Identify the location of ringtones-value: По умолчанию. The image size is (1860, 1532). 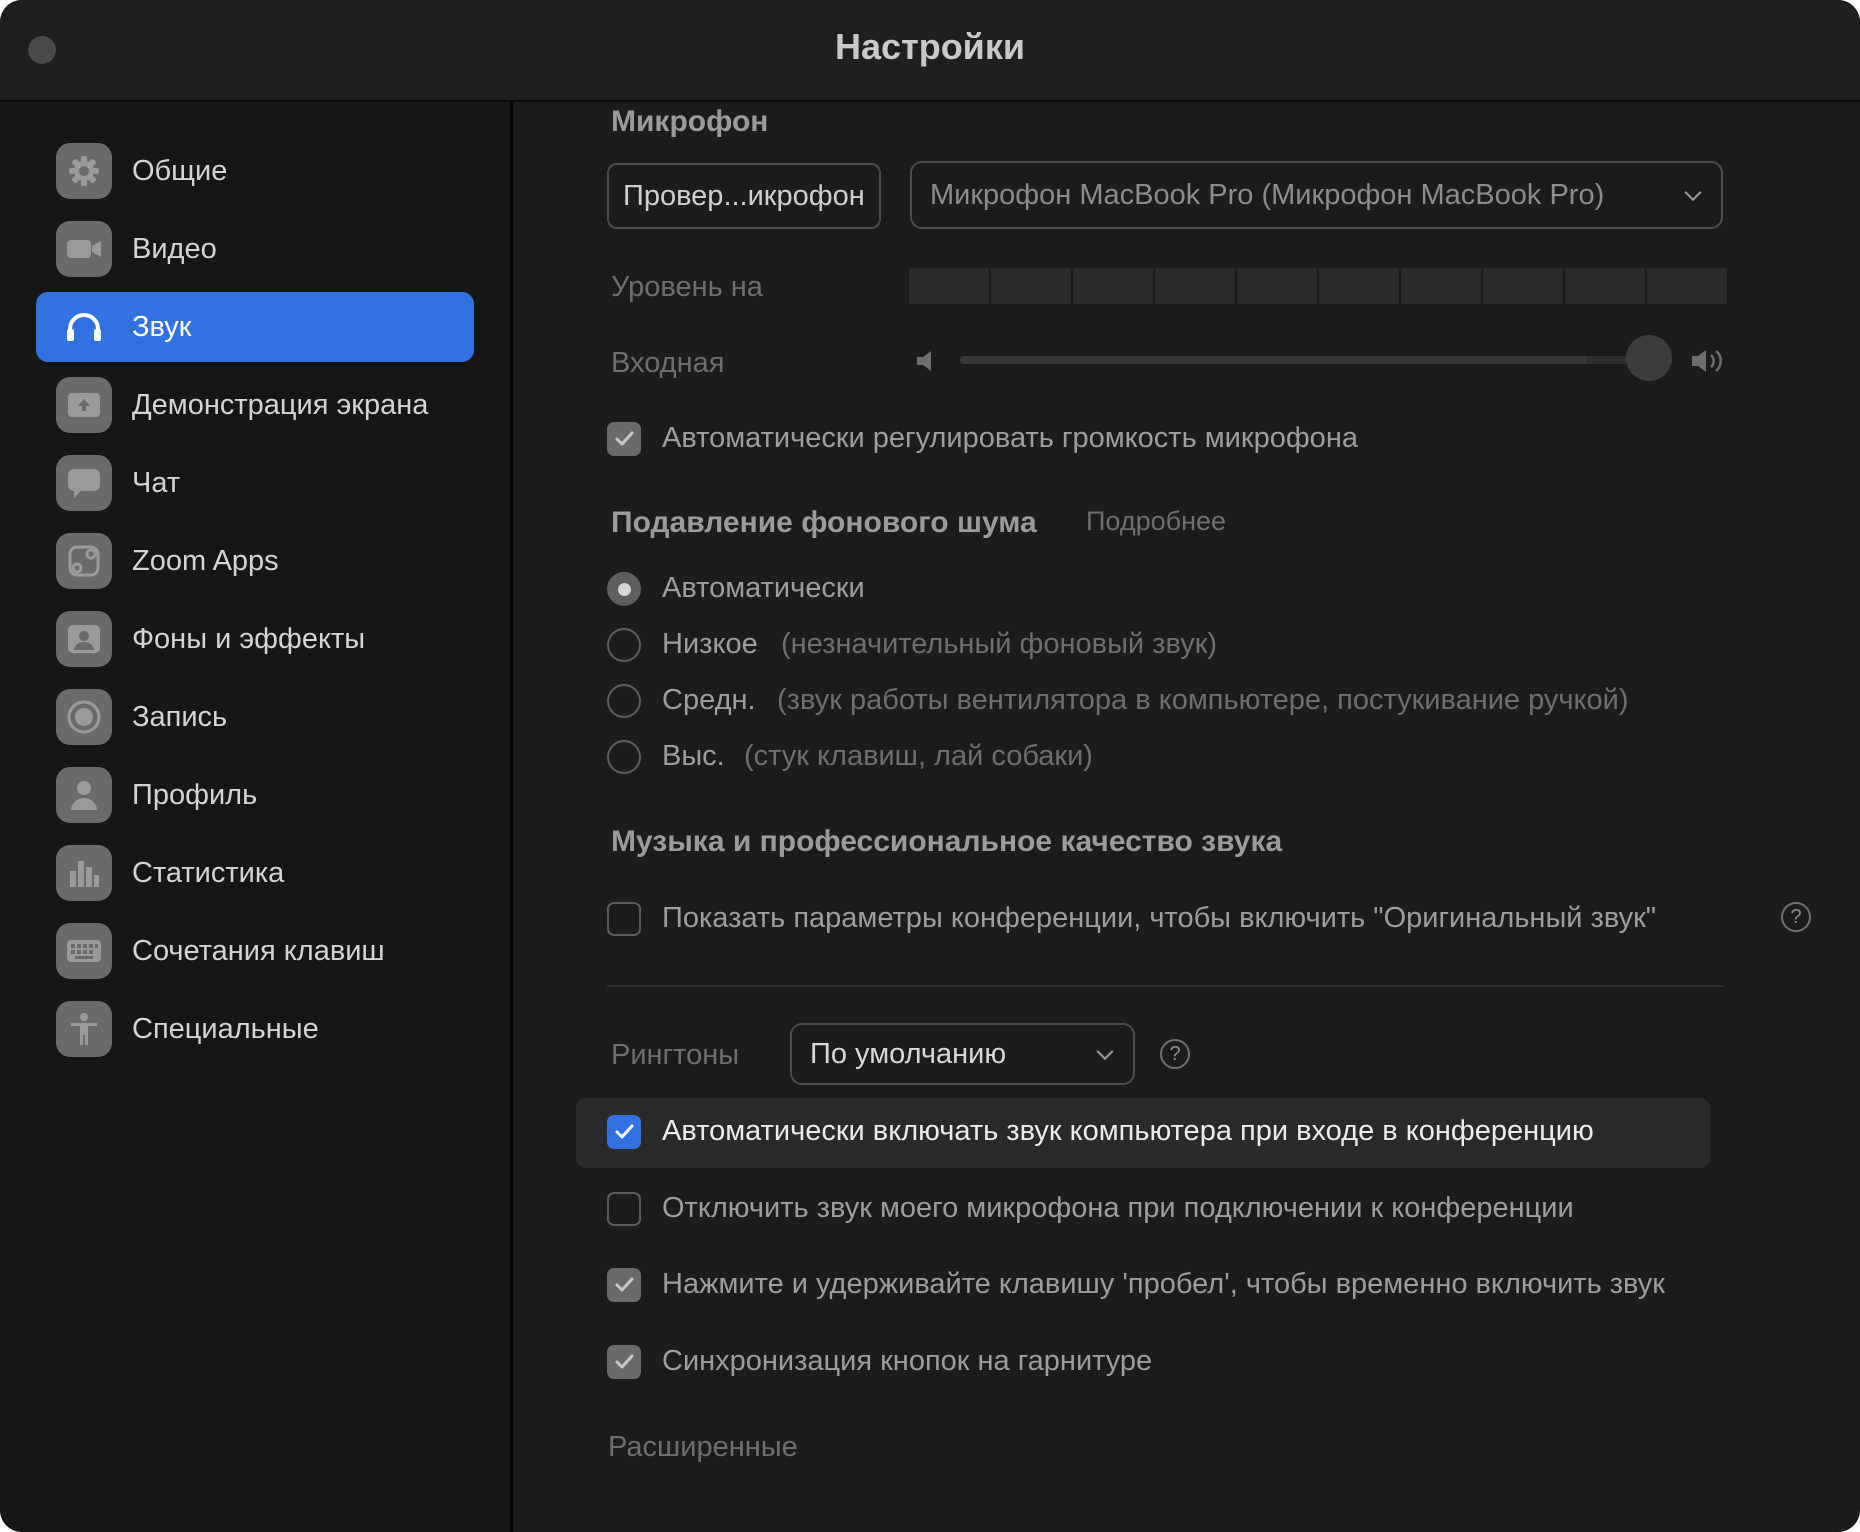
(908, 1053).